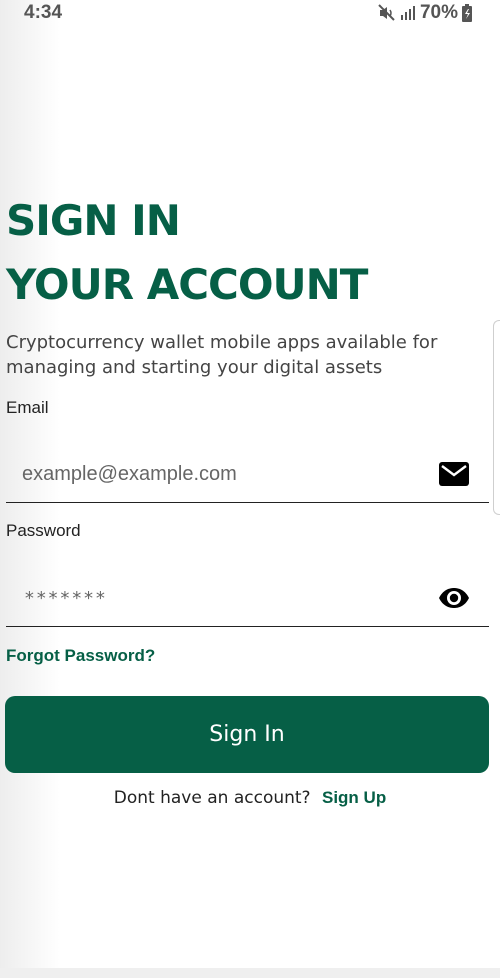 This screenshot has width=500, height=978. I want to click on signal-icon, so click(408, 13).